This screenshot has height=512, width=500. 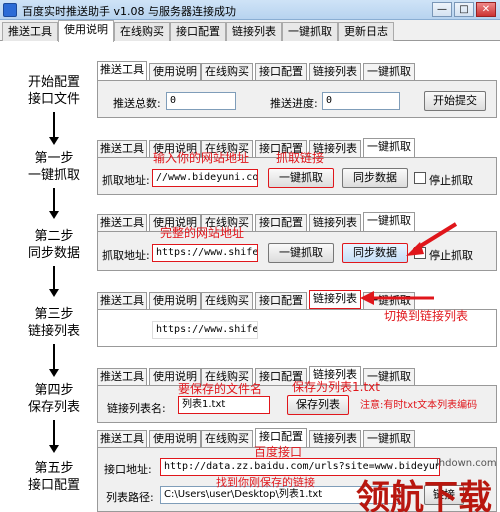 I want to click on annotation-enter-site: 输入你的网站地址, so click(x=201, y=158).